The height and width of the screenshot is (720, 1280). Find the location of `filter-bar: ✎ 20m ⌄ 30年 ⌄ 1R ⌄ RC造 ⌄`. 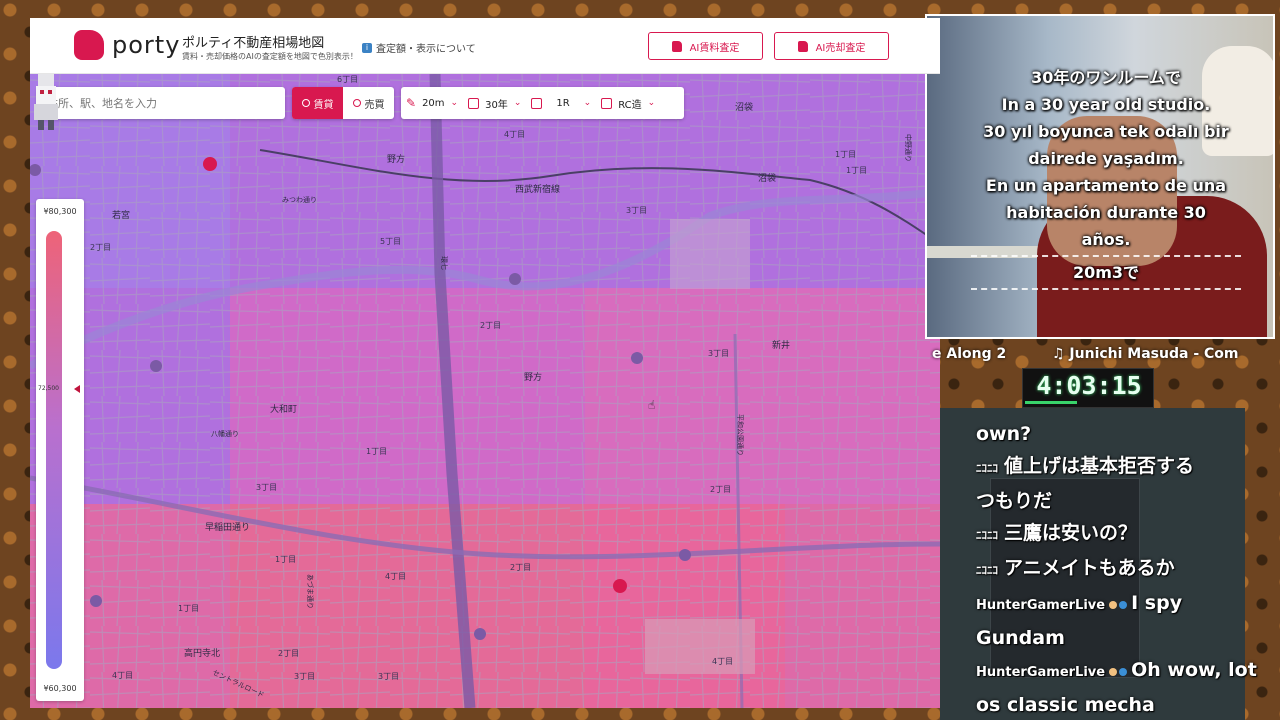

filter-bar: ✎ 20m ⌄ 30年 ⌄ 1R ⌄ RC造 ⌄ is located at coordinates (542, 103).